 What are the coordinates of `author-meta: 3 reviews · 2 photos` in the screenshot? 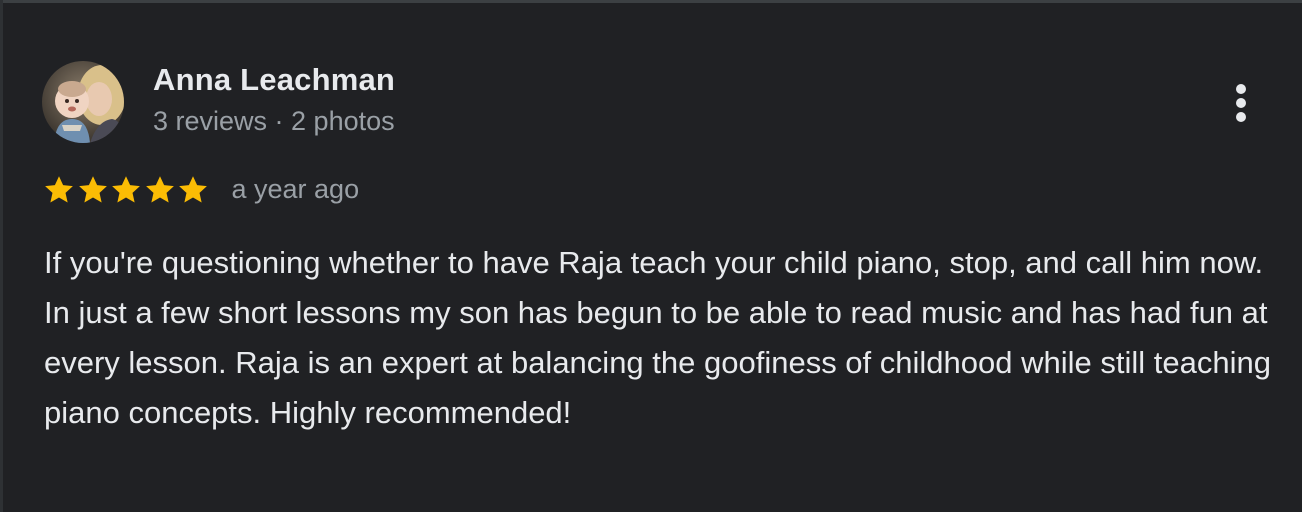 It's located at (274, 121).